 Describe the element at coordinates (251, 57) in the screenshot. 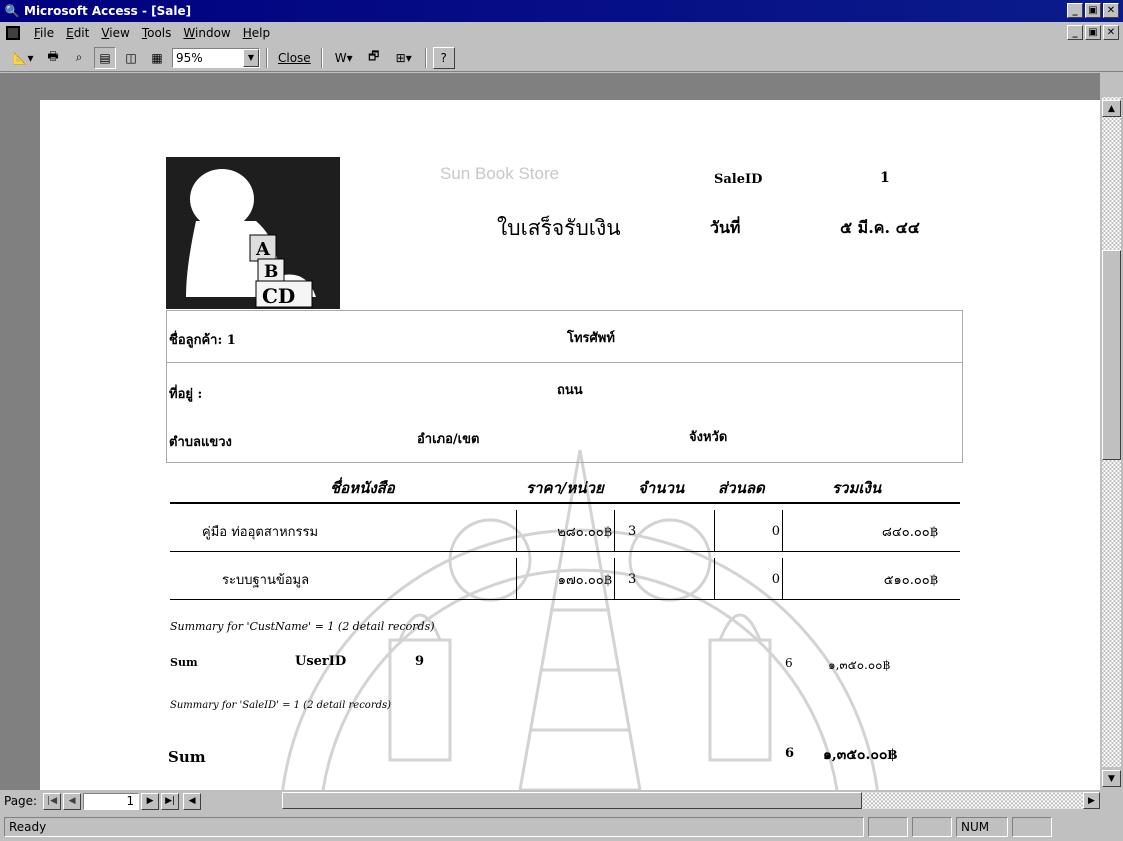

I see `chevron-down-icon: ▼` at that location.